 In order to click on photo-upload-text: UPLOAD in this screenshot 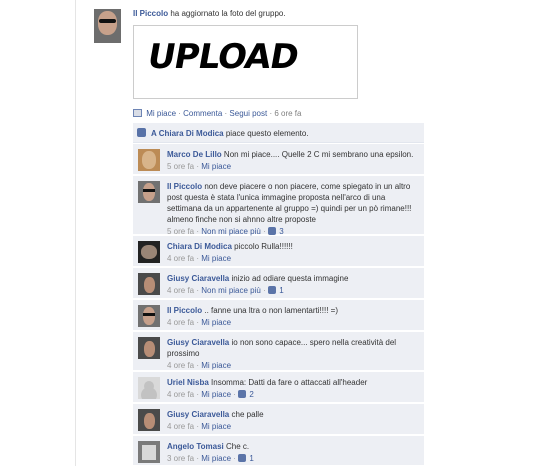, I will do `click(223, 57)`.